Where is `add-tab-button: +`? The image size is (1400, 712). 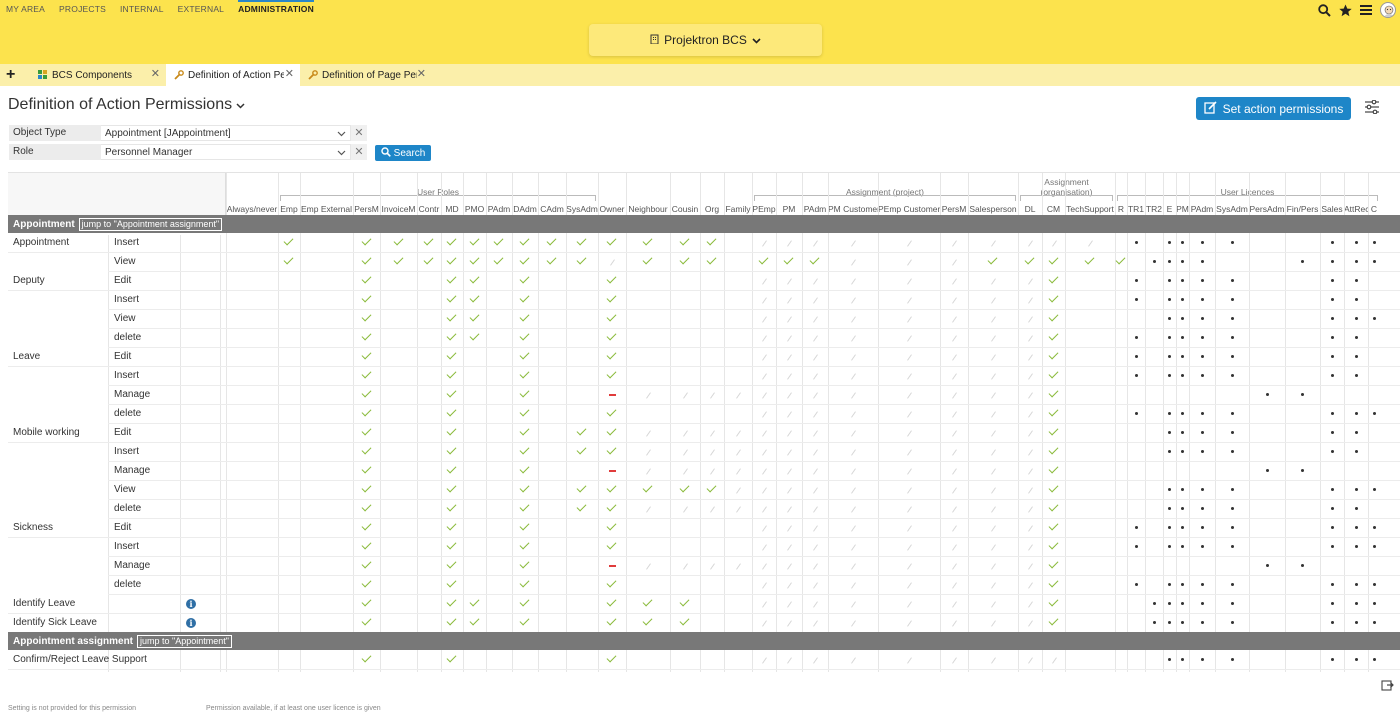 add-tab-button: + is located at coordinates (10, 75).